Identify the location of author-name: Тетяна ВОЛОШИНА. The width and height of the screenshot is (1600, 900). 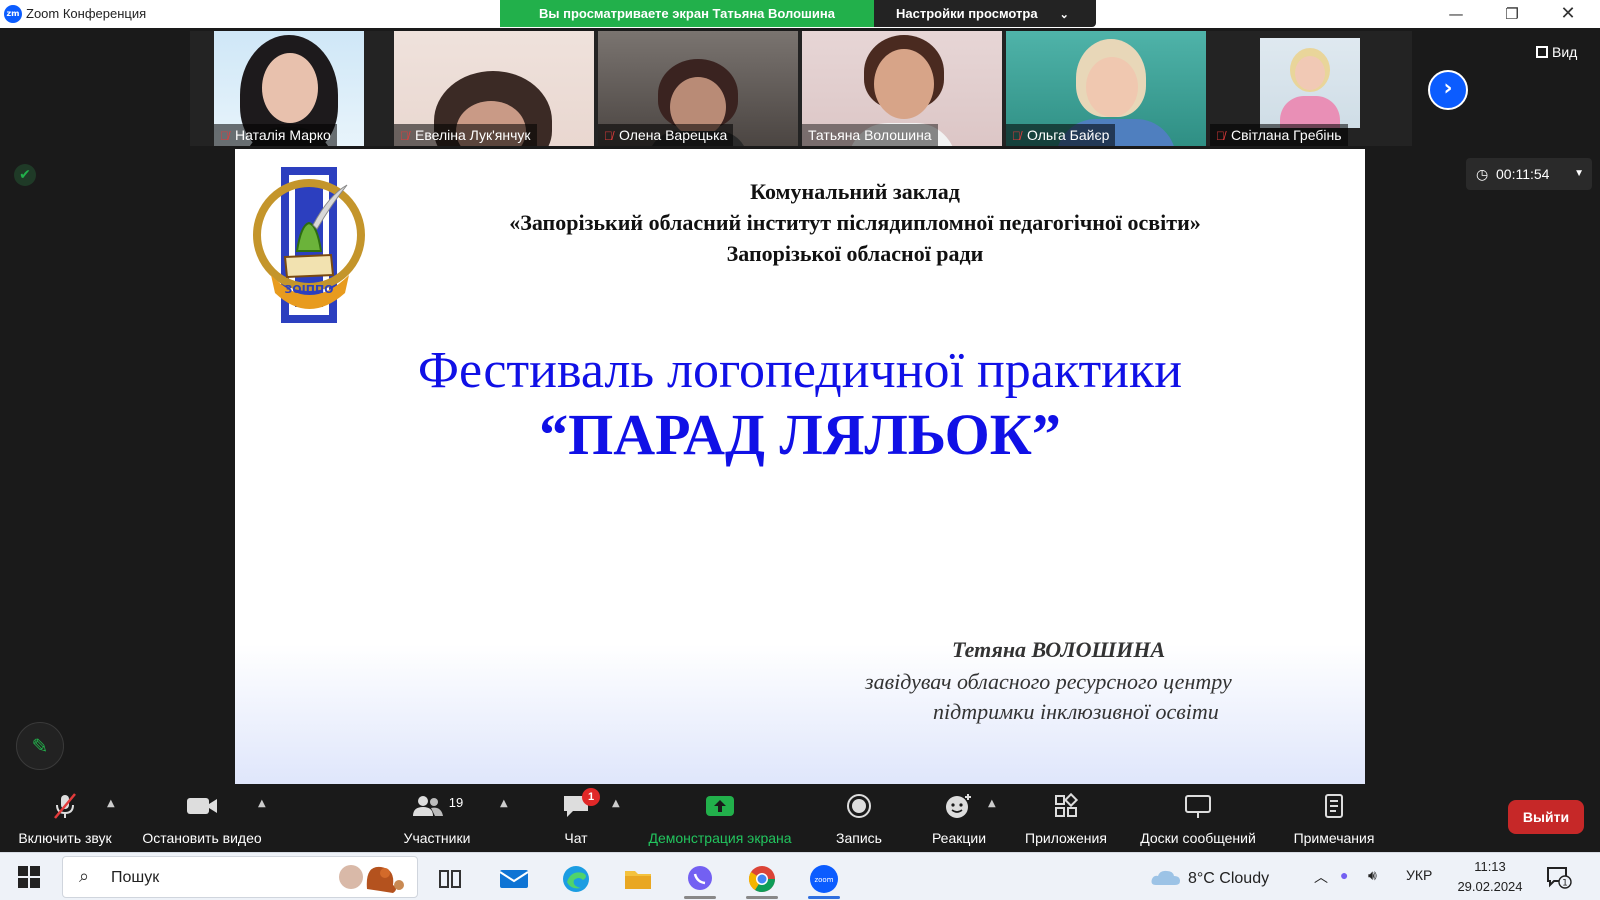
(1059, 649).